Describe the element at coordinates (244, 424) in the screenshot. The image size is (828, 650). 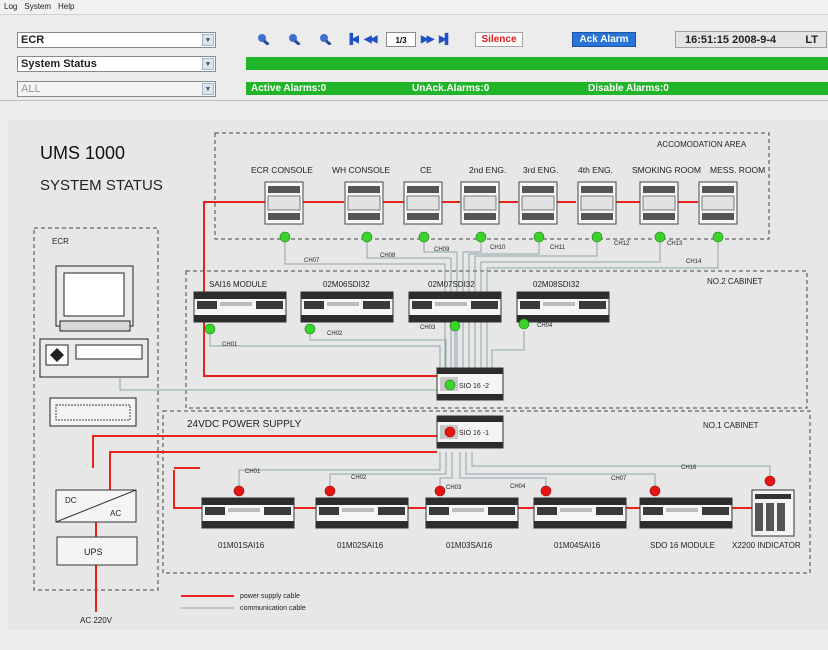
I see `power-supply-label: 24VDC POWER SUPPLY` at that location.